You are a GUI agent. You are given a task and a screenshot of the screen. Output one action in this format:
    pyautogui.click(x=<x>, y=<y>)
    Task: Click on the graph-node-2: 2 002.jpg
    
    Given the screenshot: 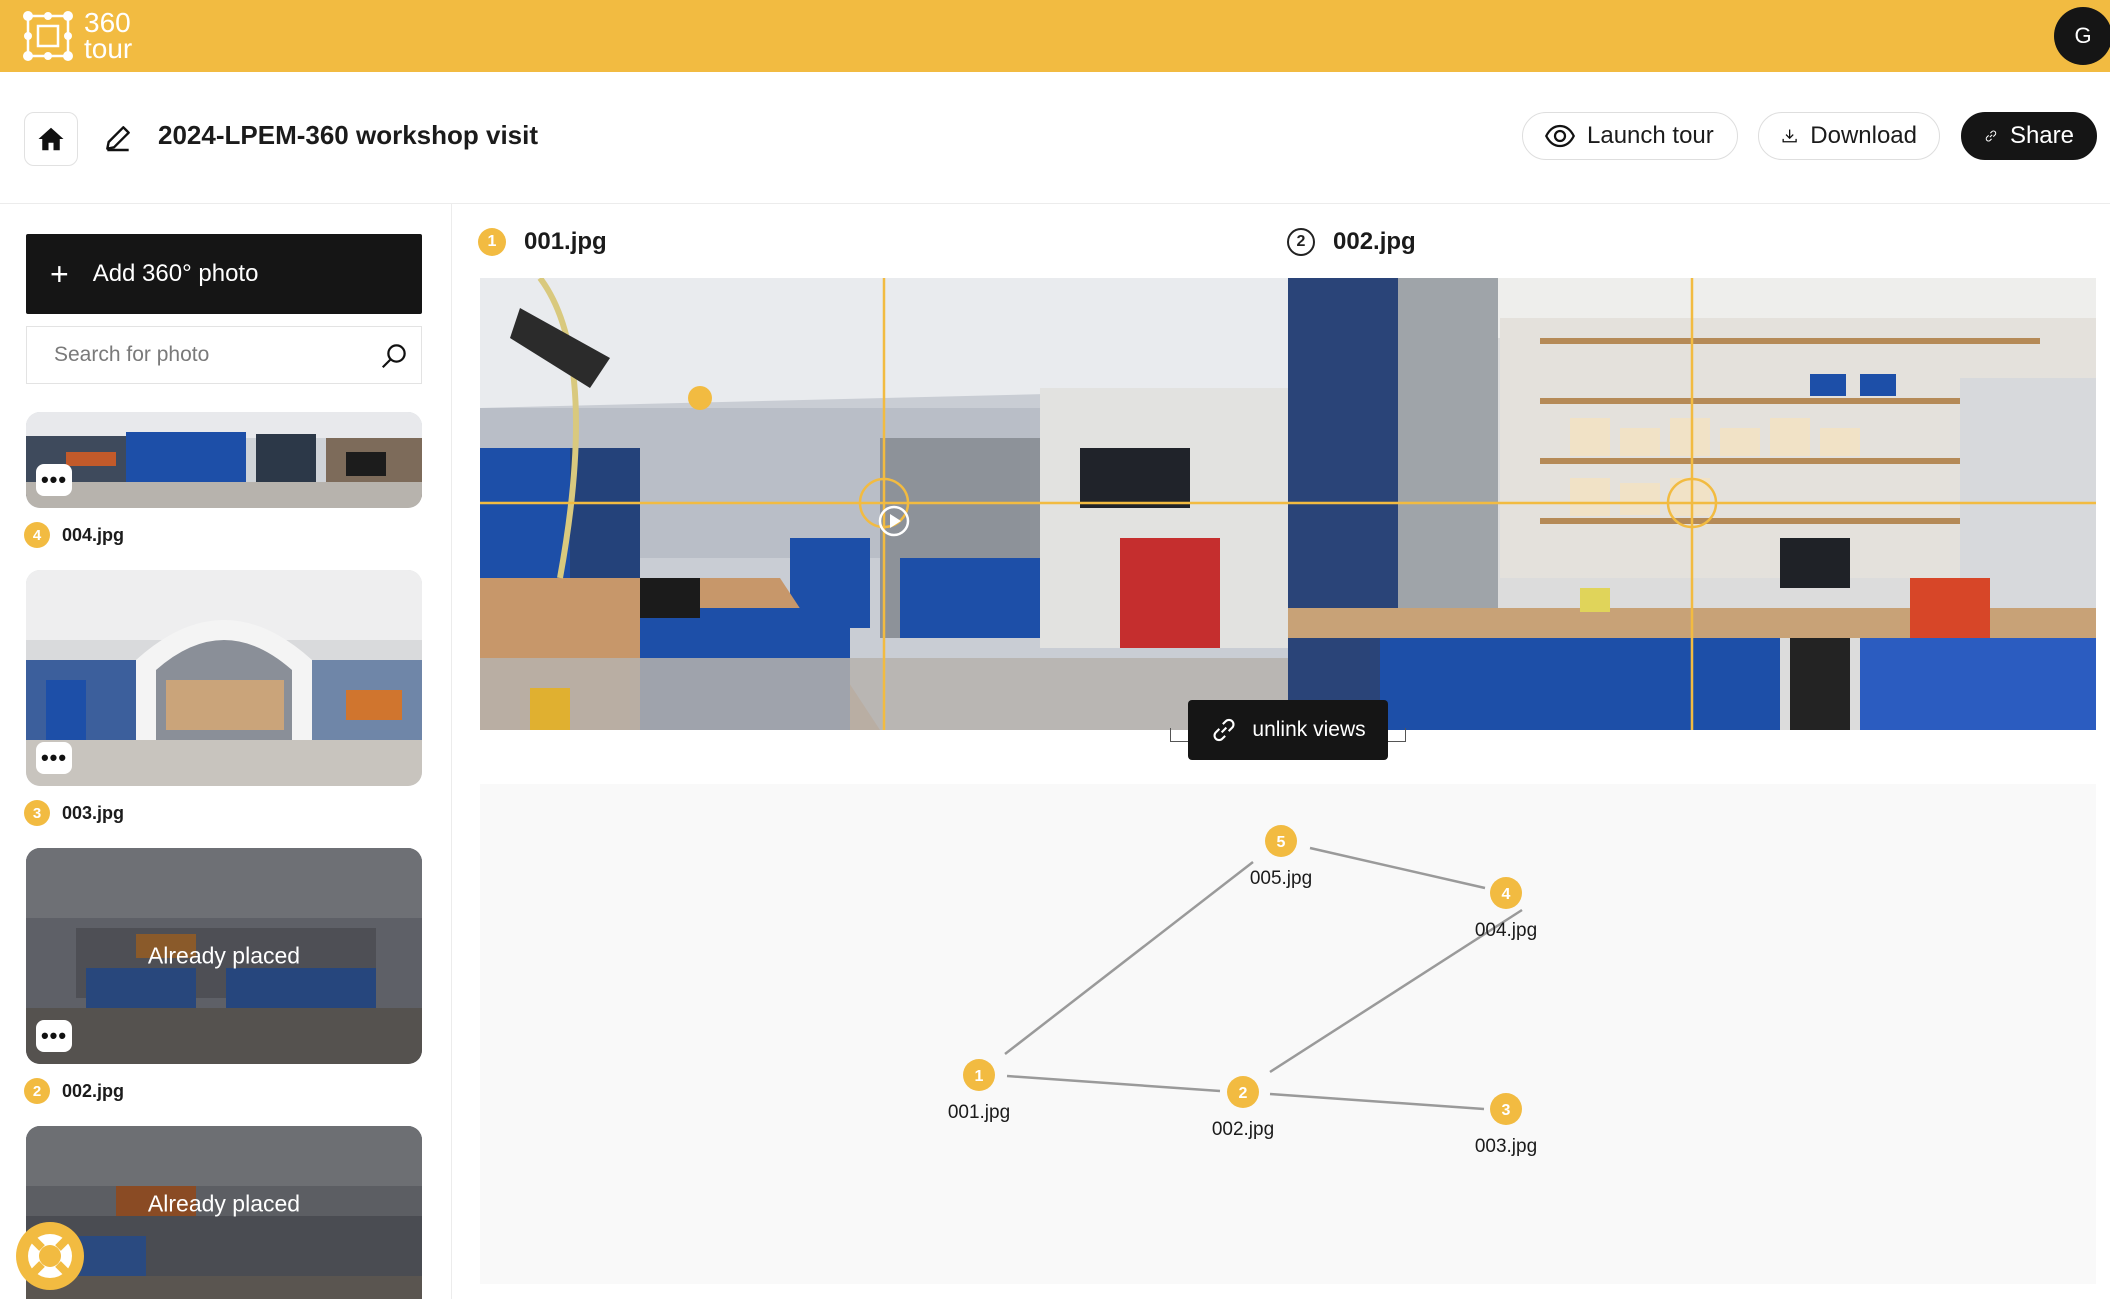 What is the action you would take?
    pyautogui.click(x=1243, y=1108)
    